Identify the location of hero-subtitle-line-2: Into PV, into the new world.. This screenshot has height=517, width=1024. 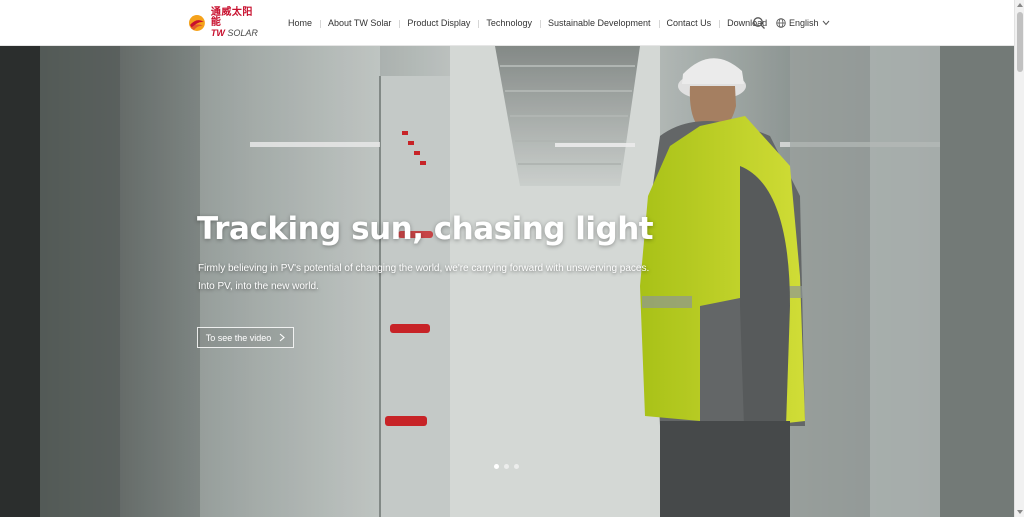
(258, 286).